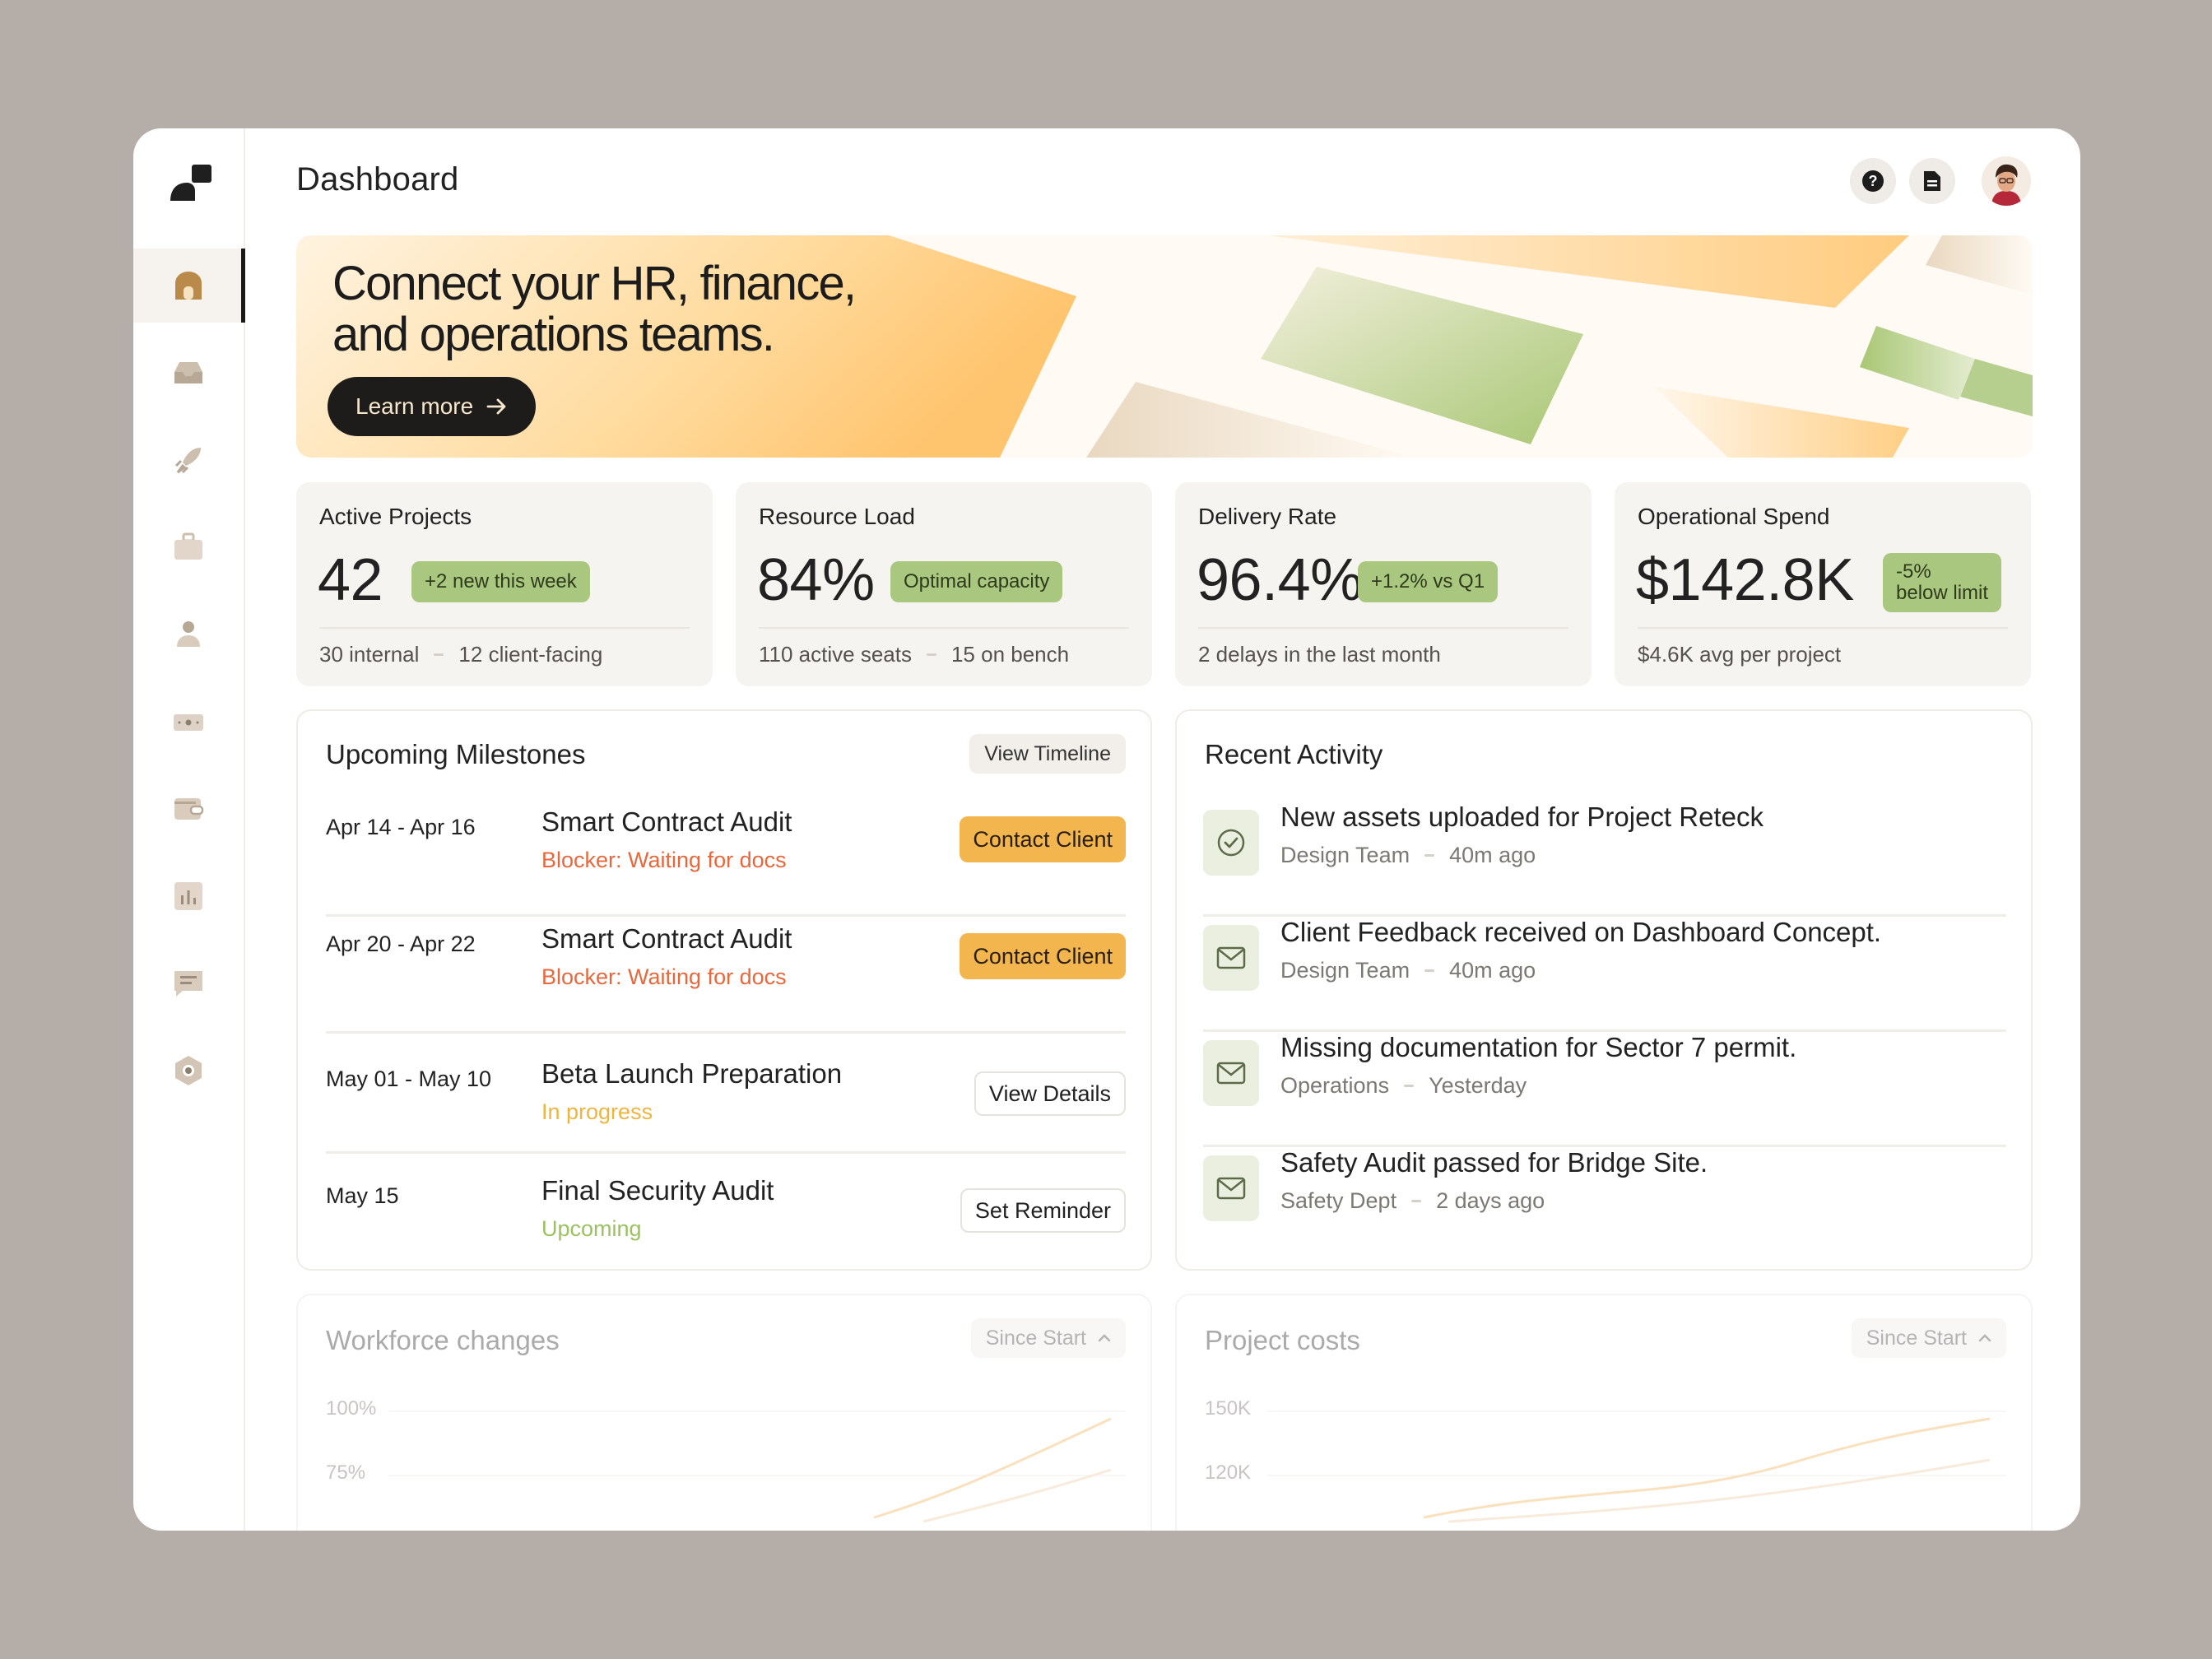 This screenshot has height=1659, width=2212. Describe the element at coordinates (188, 809) in the screenshot. I see `sidebar-item-wallet` at that location.